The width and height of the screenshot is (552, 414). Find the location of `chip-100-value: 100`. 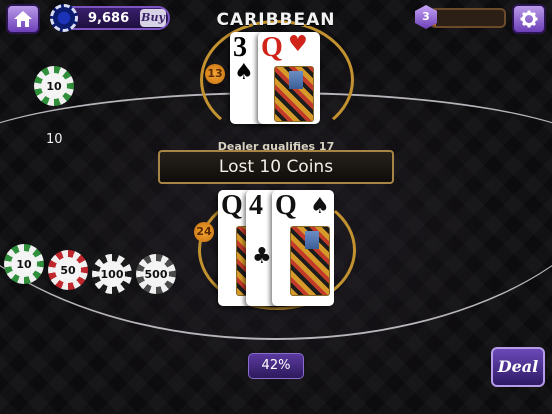

chip-100-value: 100 is located at coordinates (112, 274).